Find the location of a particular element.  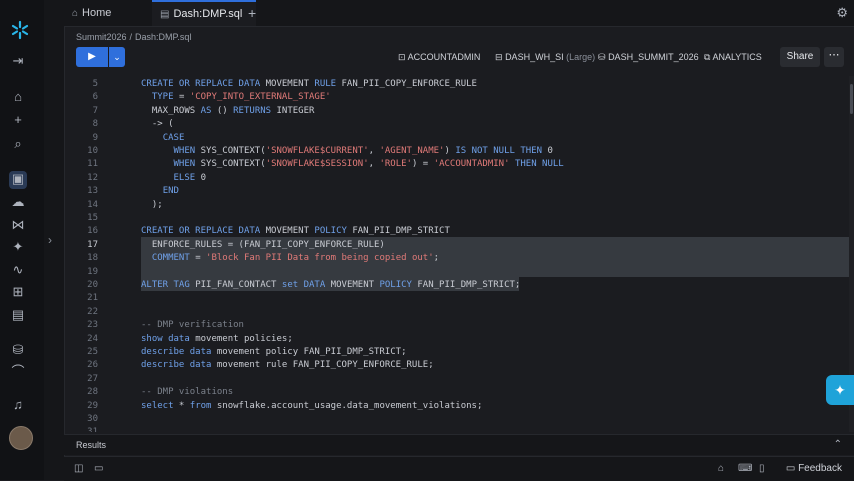

line-number: 9 is located at coordinates (95, 137).